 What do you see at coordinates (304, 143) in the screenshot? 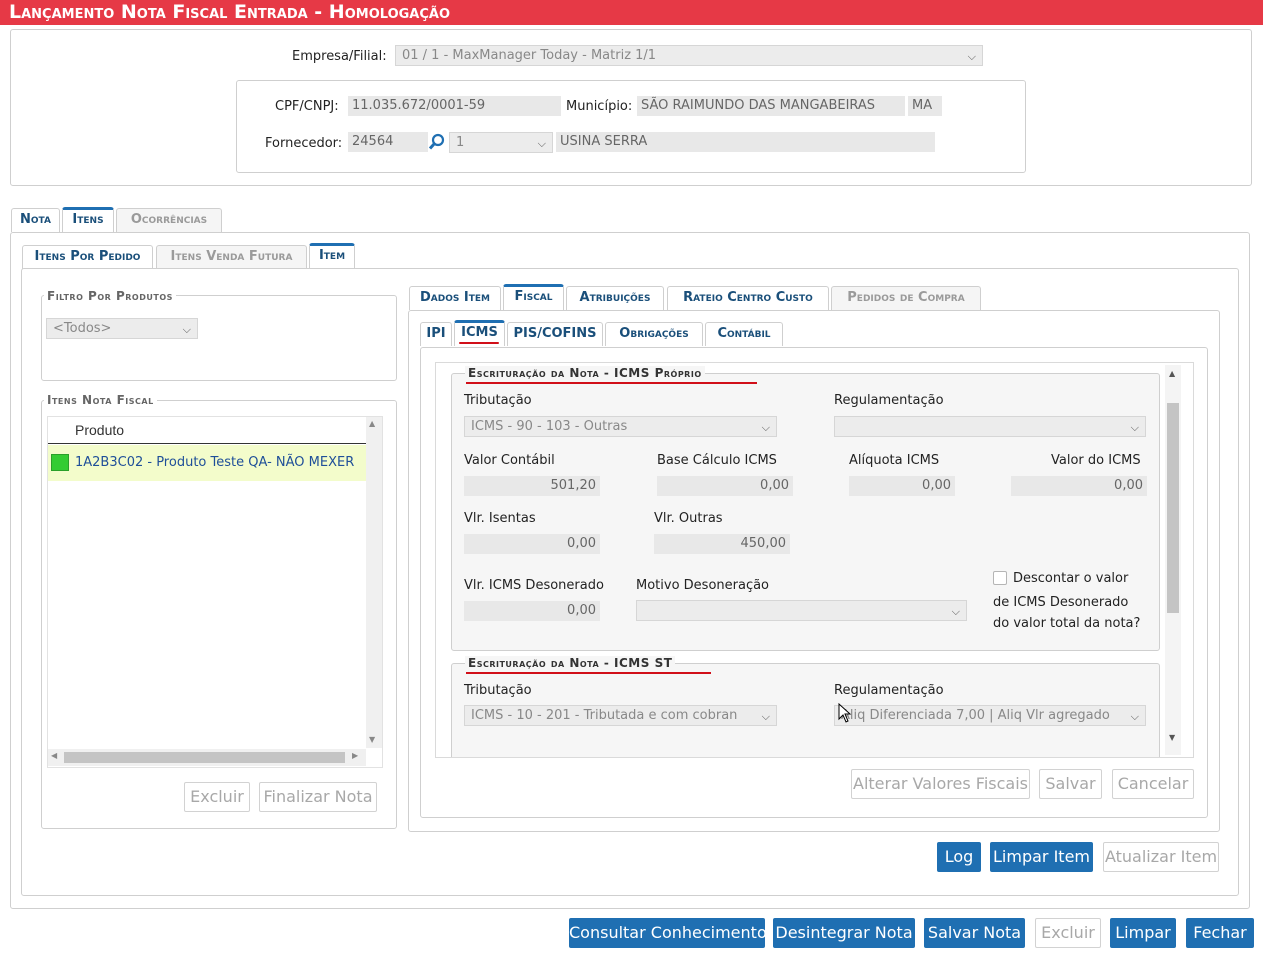
I see `fornecedor-label: Fornecedor:` at bounding box center [304, 143].